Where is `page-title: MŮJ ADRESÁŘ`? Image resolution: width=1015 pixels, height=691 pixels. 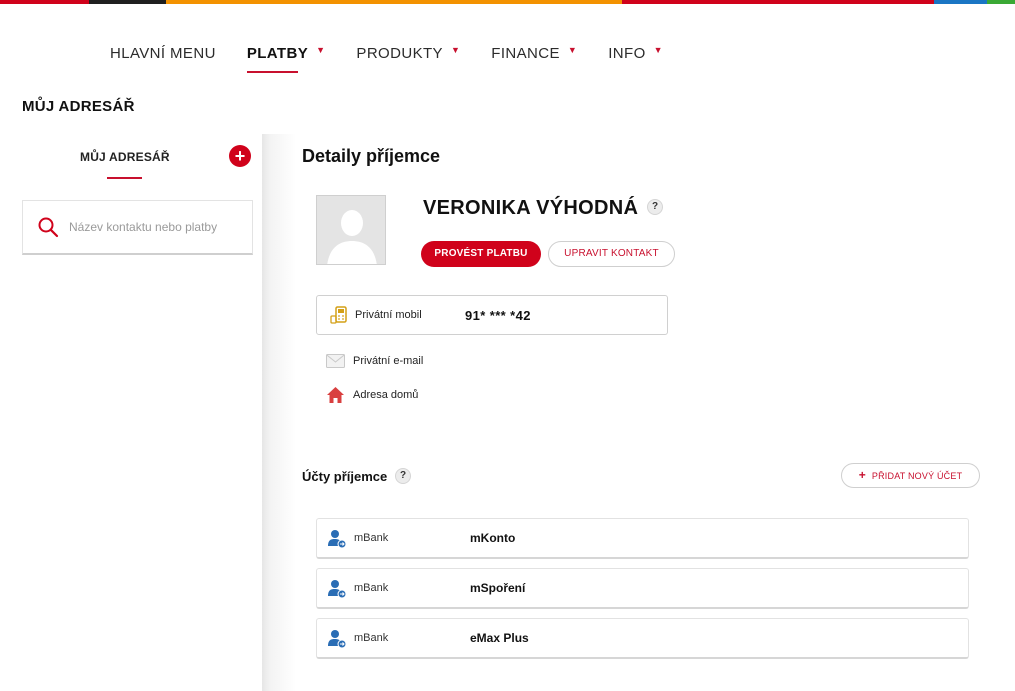
page-title: MŮJ ADRESÁŘ is located at coordinates (78, 106).